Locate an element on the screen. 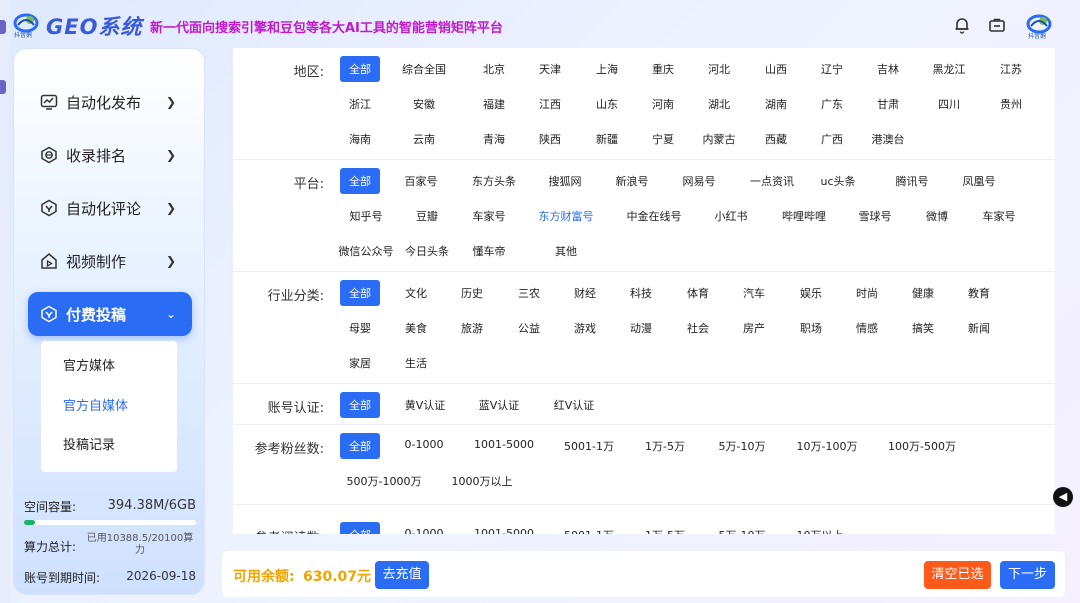  sidebar-item-paid-submit: 付费投稿 ⌄ is located at coordinates (110, 314).